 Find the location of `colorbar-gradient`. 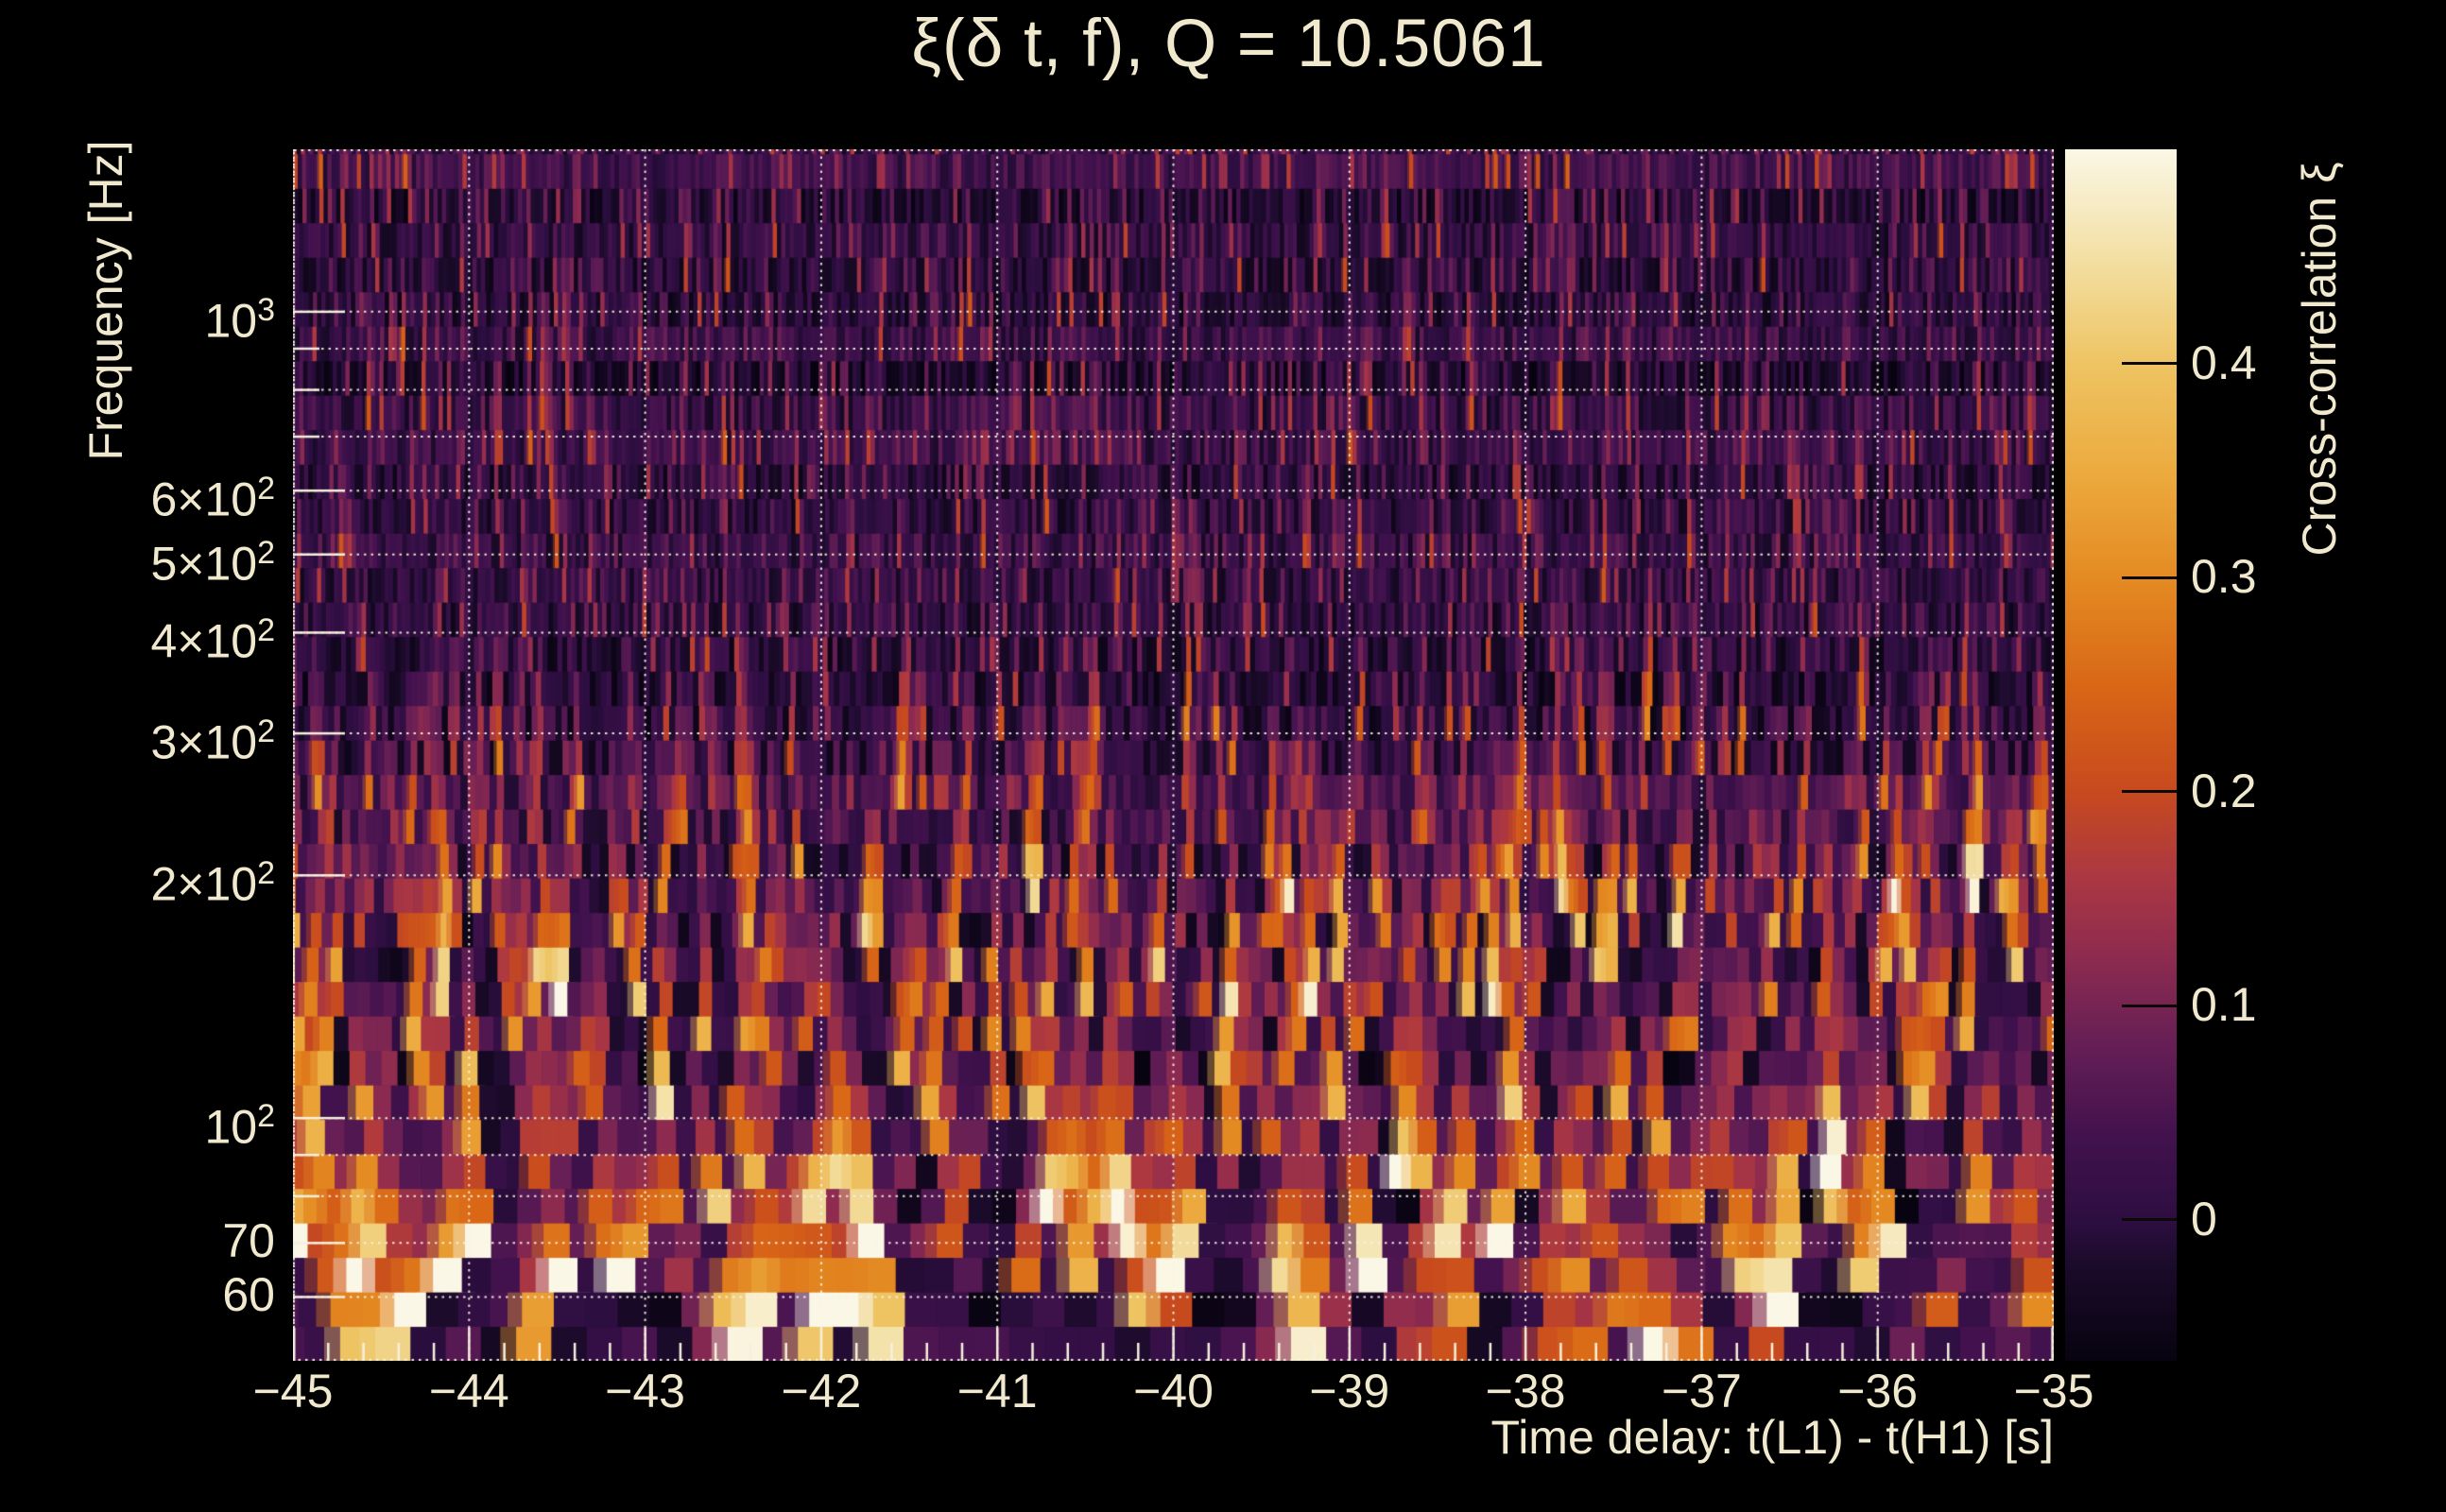

colorbar-gradient is located at coordinates (2121, 755).